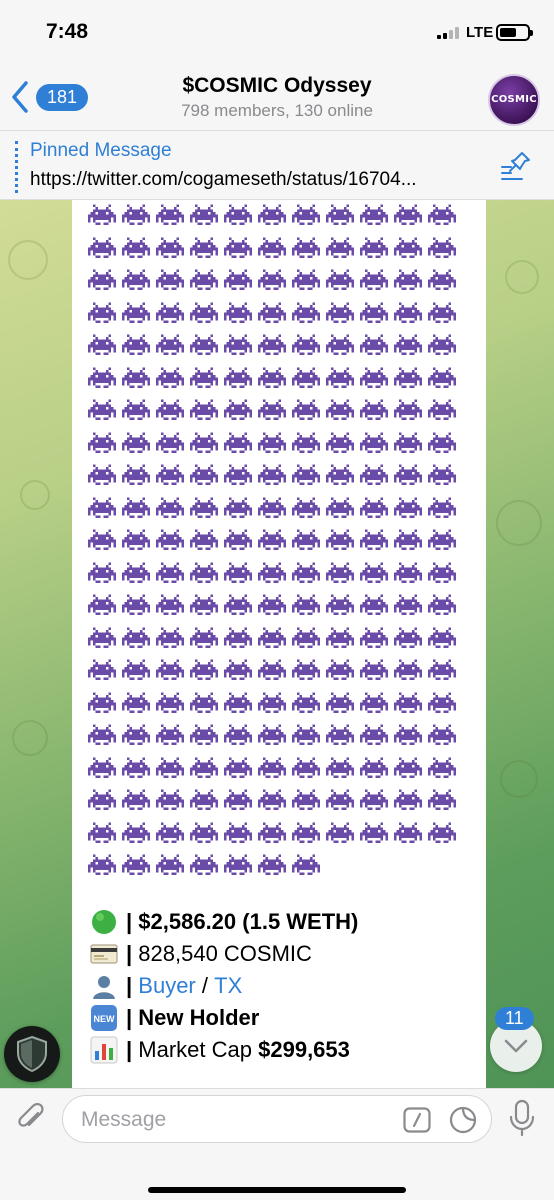 This screenshot has width=554, height=1200. What do you see at coordinates (480, 32) in the screenshot?
I see `network-type: LTE` at bounding box center [480, 32].